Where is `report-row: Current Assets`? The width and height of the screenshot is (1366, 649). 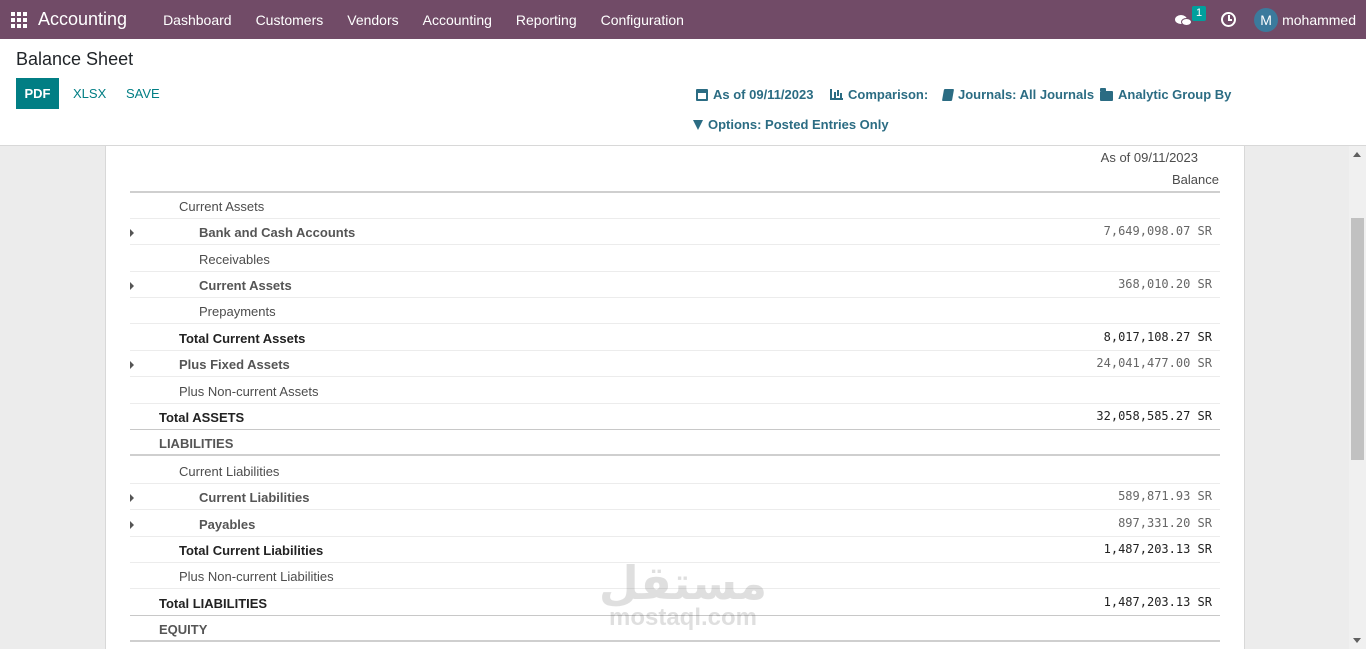
report-row: Current Assets is located at coordinates (675, 206).